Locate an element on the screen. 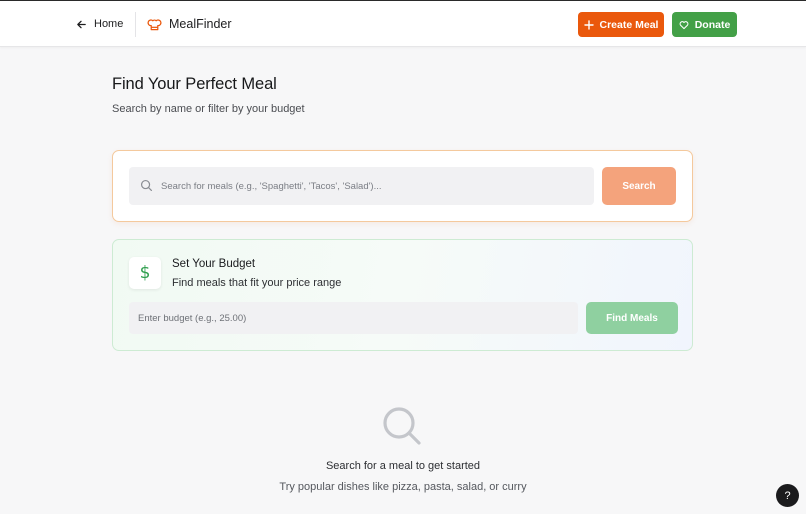 This screenshot has height=514, width=806. search-field is located at coordinates (361, 186).